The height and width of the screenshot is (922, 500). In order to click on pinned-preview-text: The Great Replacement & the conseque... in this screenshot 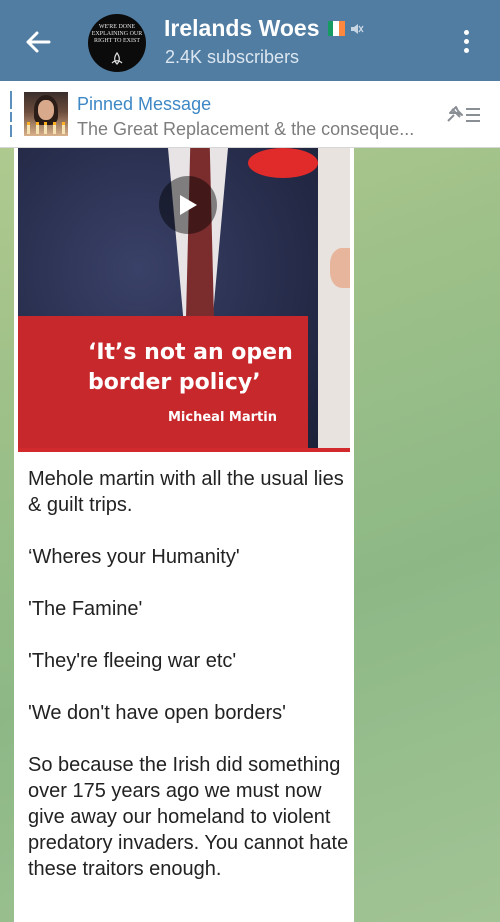, I will do `click(246, 129)`.